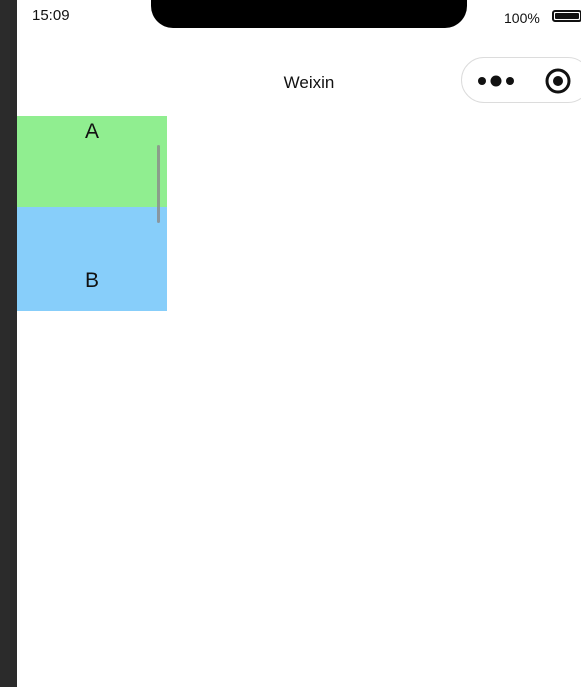 This screenshot has width=581, height=687. I want to click on more-dots-icon, so click(496, 81).